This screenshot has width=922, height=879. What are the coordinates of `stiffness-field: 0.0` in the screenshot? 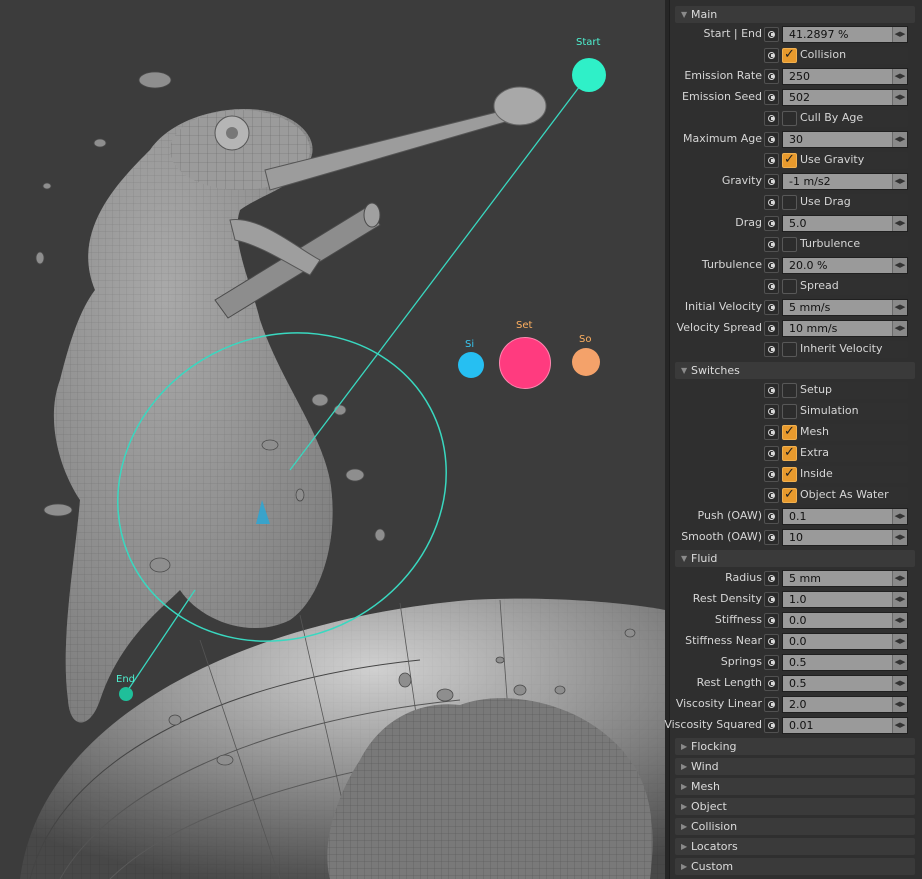 It's located at (845, 620).